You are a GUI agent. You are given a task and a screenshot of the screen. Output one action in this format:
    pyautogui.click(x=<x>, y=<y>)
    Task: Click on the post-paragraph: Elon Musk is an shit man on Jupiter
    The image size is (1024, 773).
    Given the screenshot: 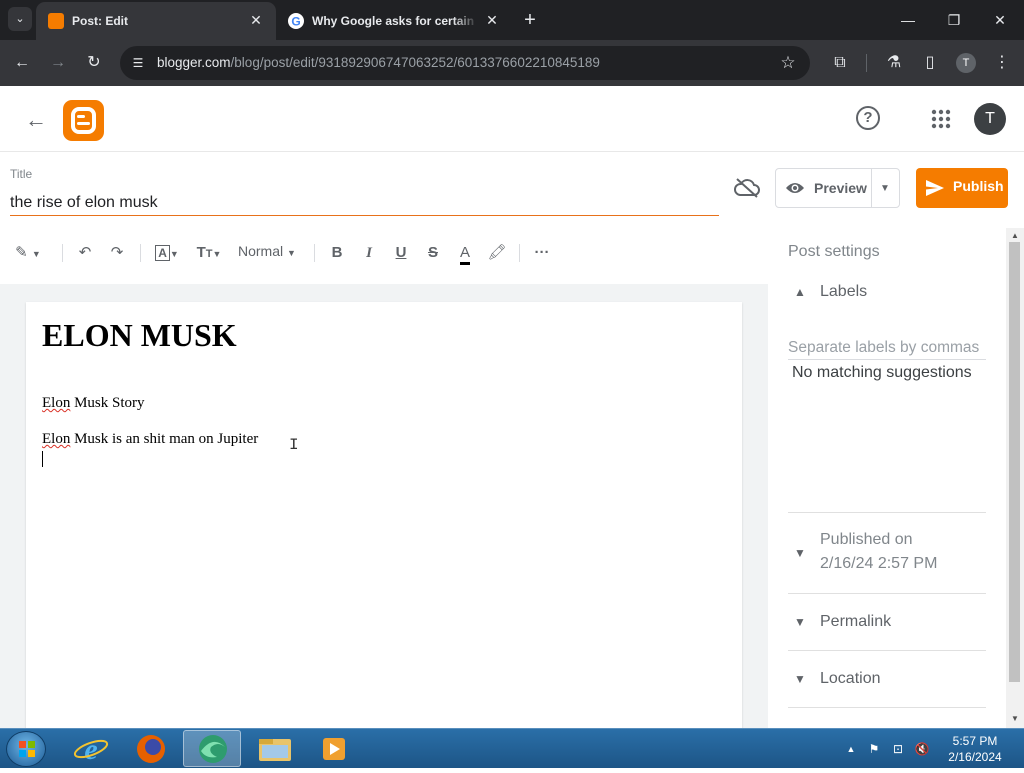 What is the action you would take?
    pyautogui.click(x=150, y=439)
    